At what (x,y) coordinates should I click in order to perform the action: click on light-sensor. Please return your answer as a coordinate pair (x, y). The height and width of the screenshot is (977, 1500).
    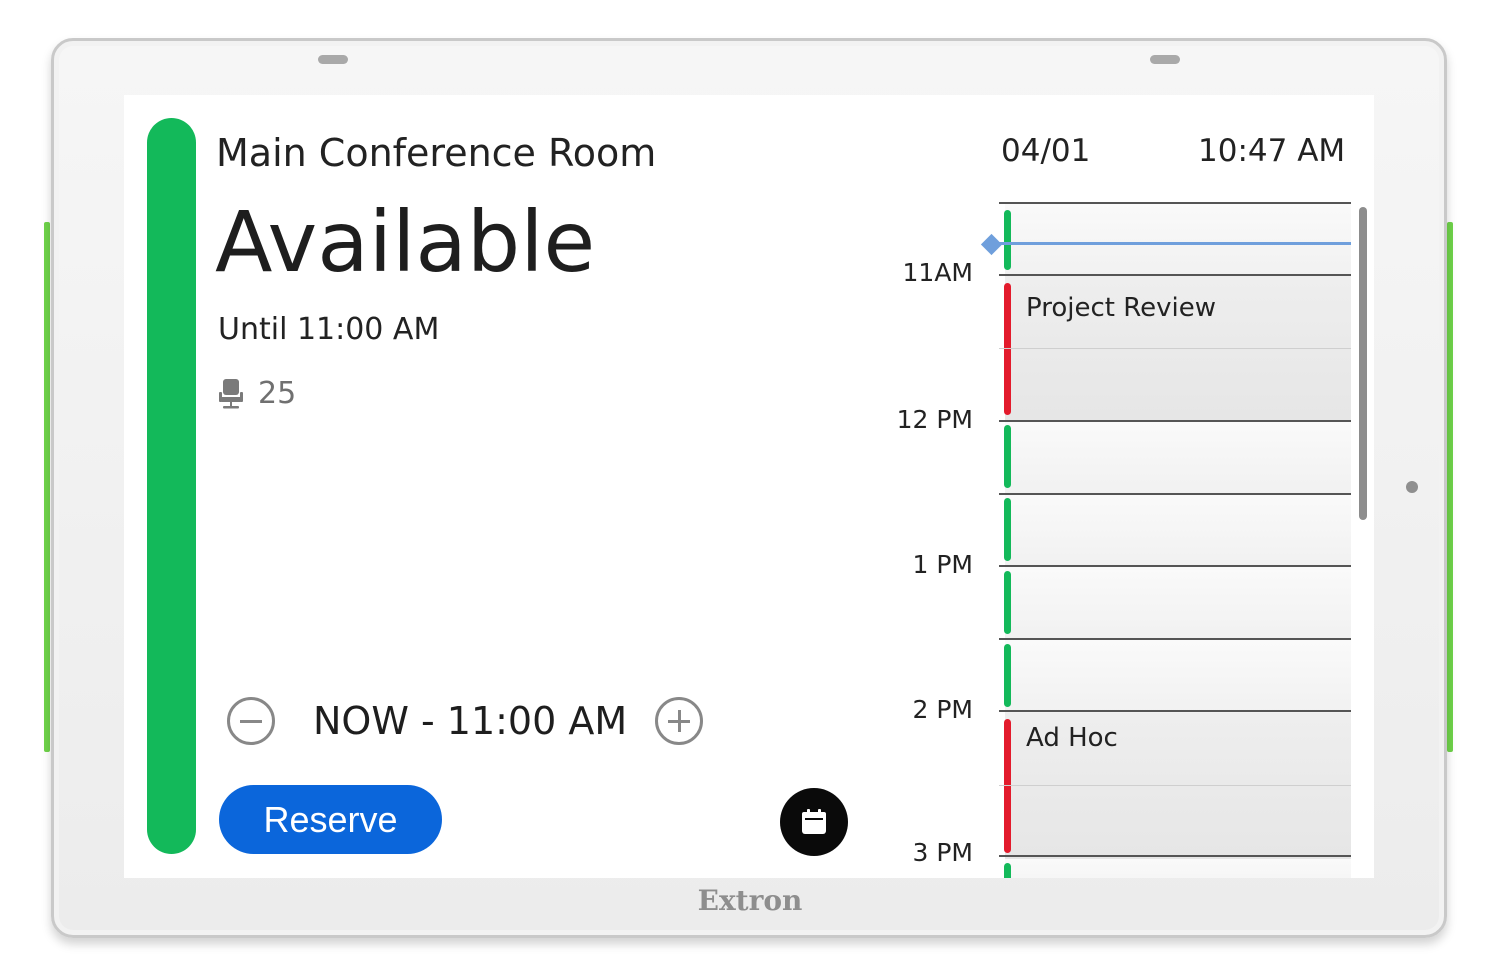
    Looking at the image, I should click on (1412, 487).